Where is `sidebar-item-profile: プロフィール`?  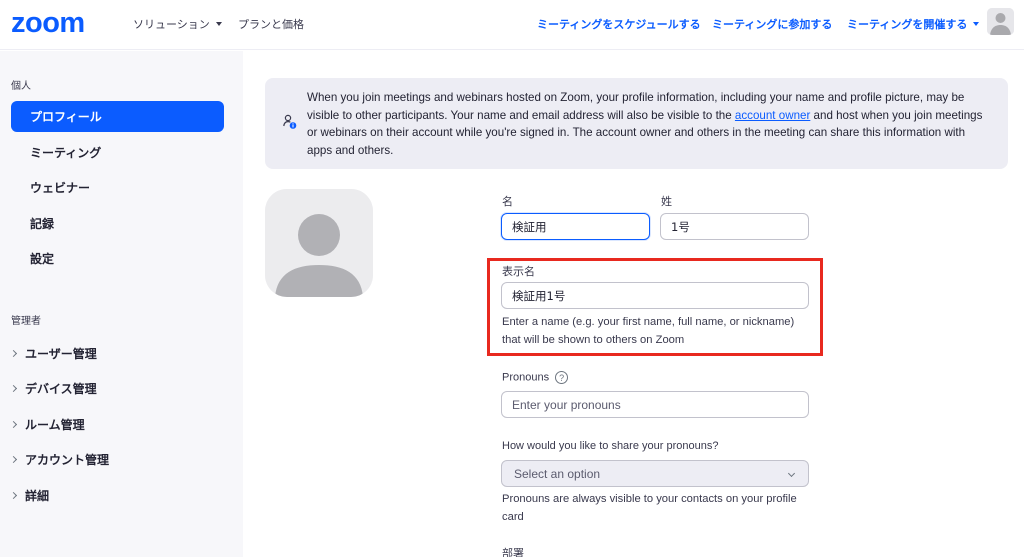 sidebar-item-profile: プロフィール is located at coordinates (117, 116).